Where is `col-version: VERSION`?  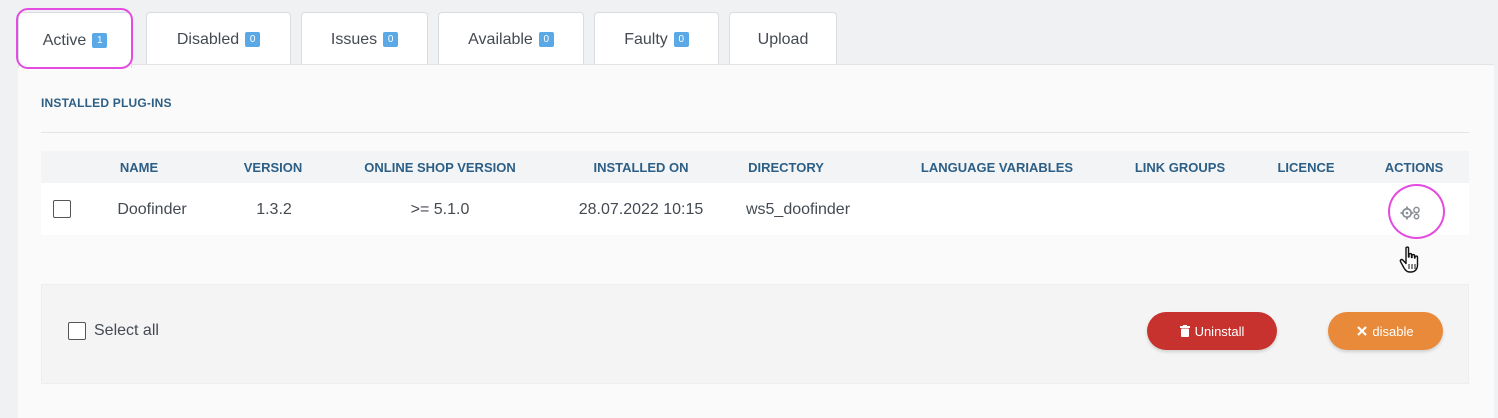 col-version: VERSION is located at coordinates (273, 167).